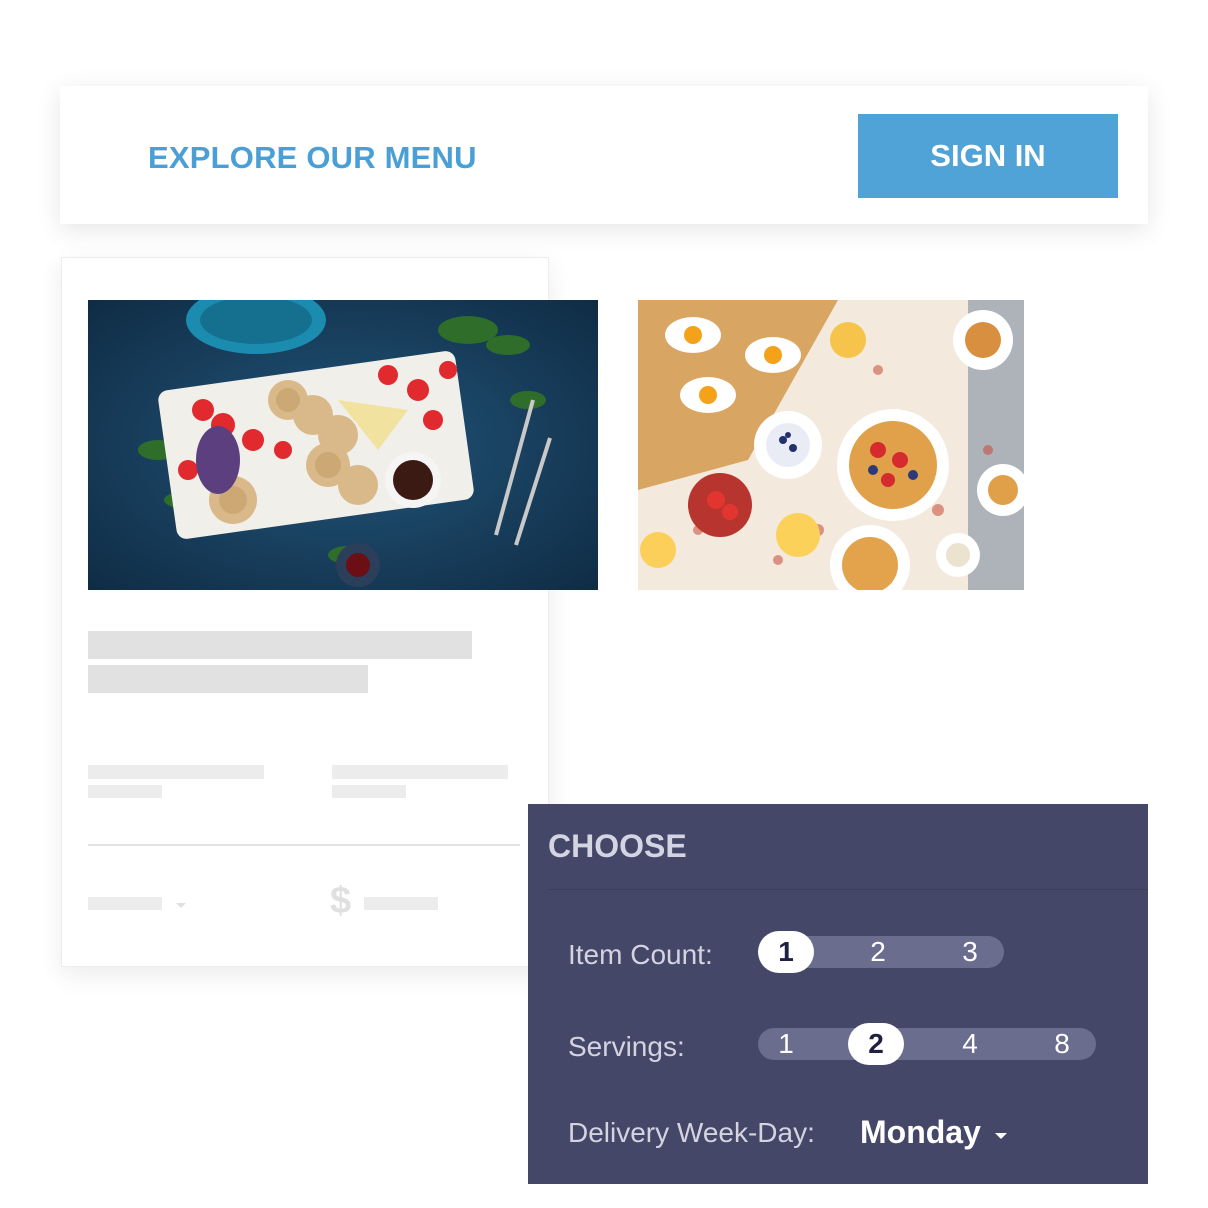 The height and width of the screenshot is (1208, 1208). Describe the element at coordinates (970, 1044) in the screenshot. I see `servings-option-4: 4` at that location.